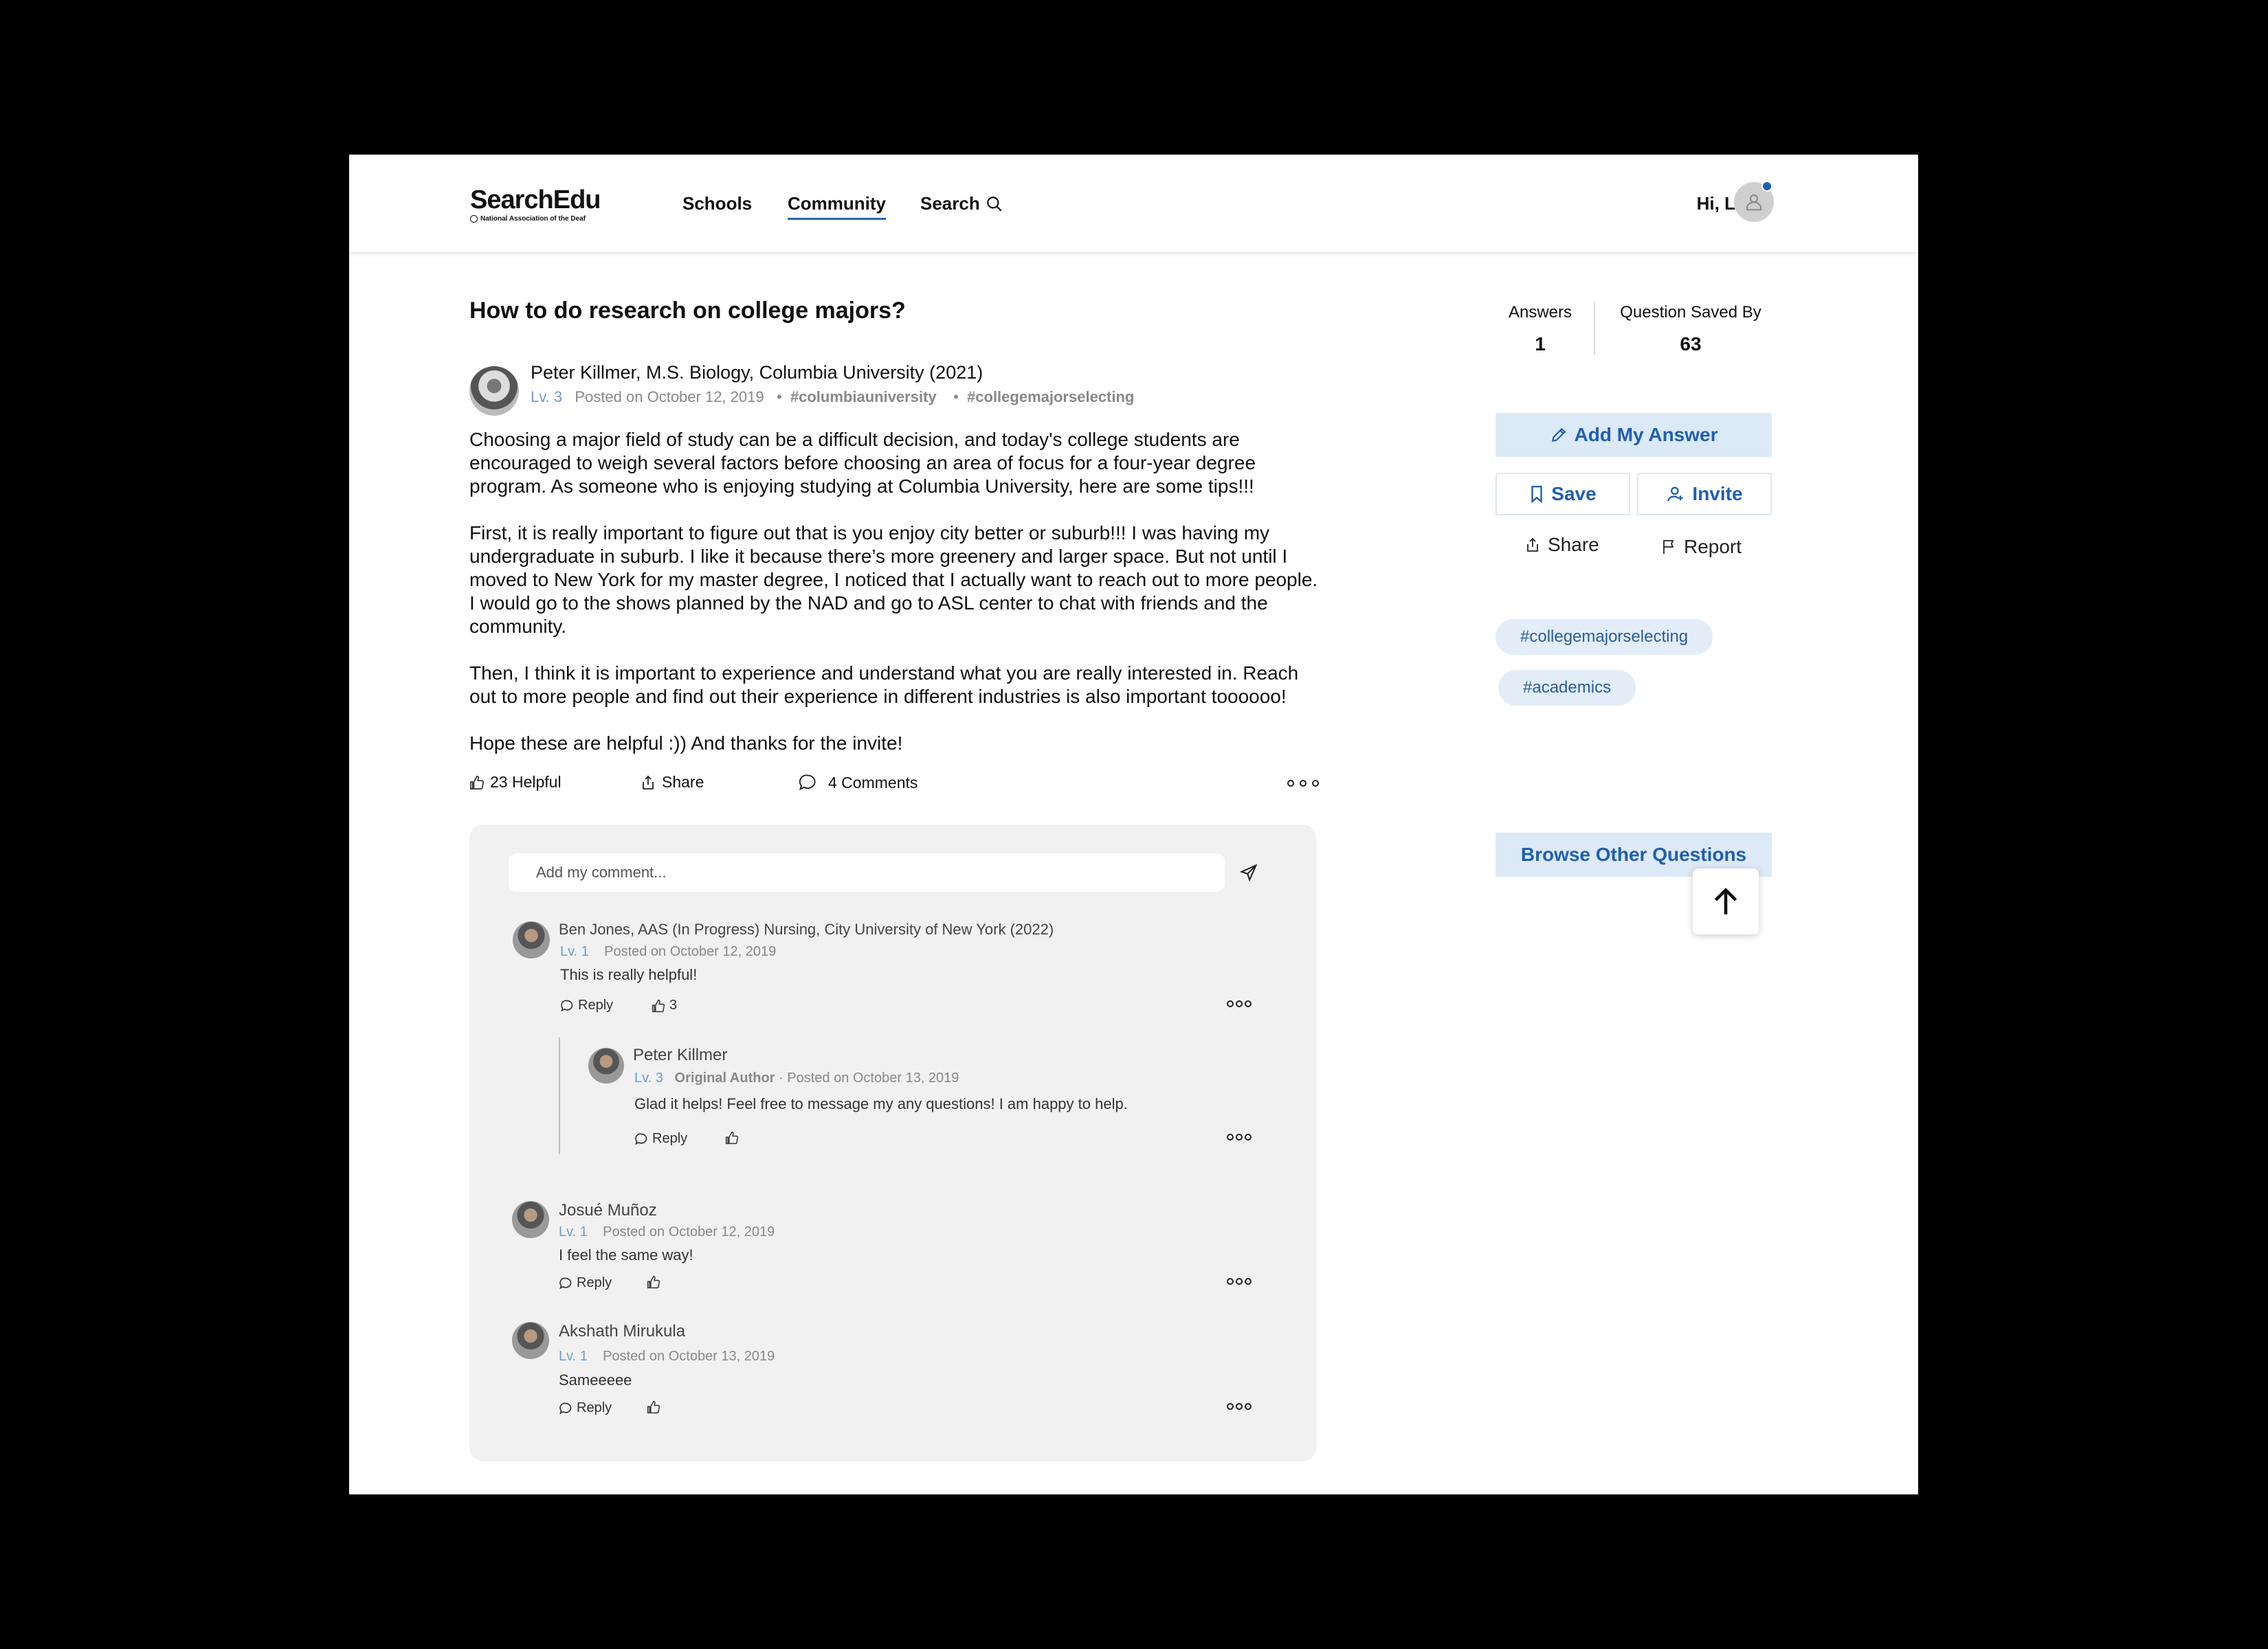  I want to click on nav-search-label: Search, so click(950, 203).